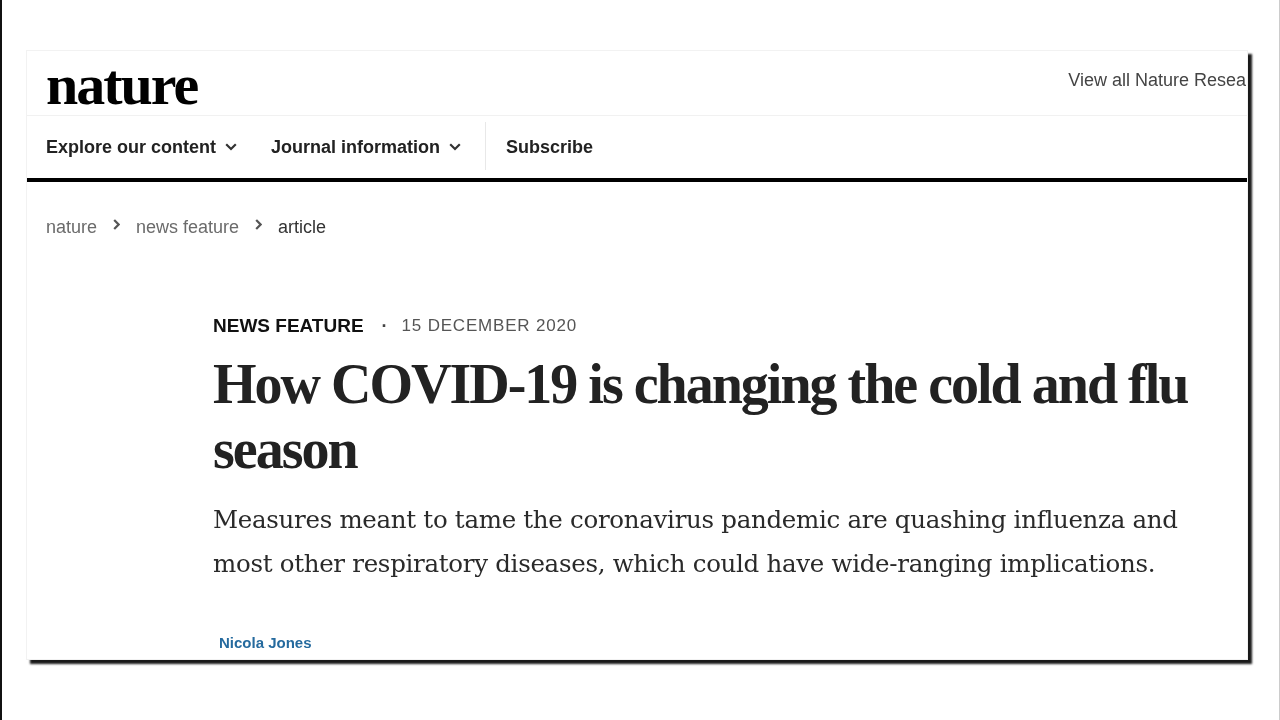  I want to click on author-link: Nicola Jones, so click(265, 642).